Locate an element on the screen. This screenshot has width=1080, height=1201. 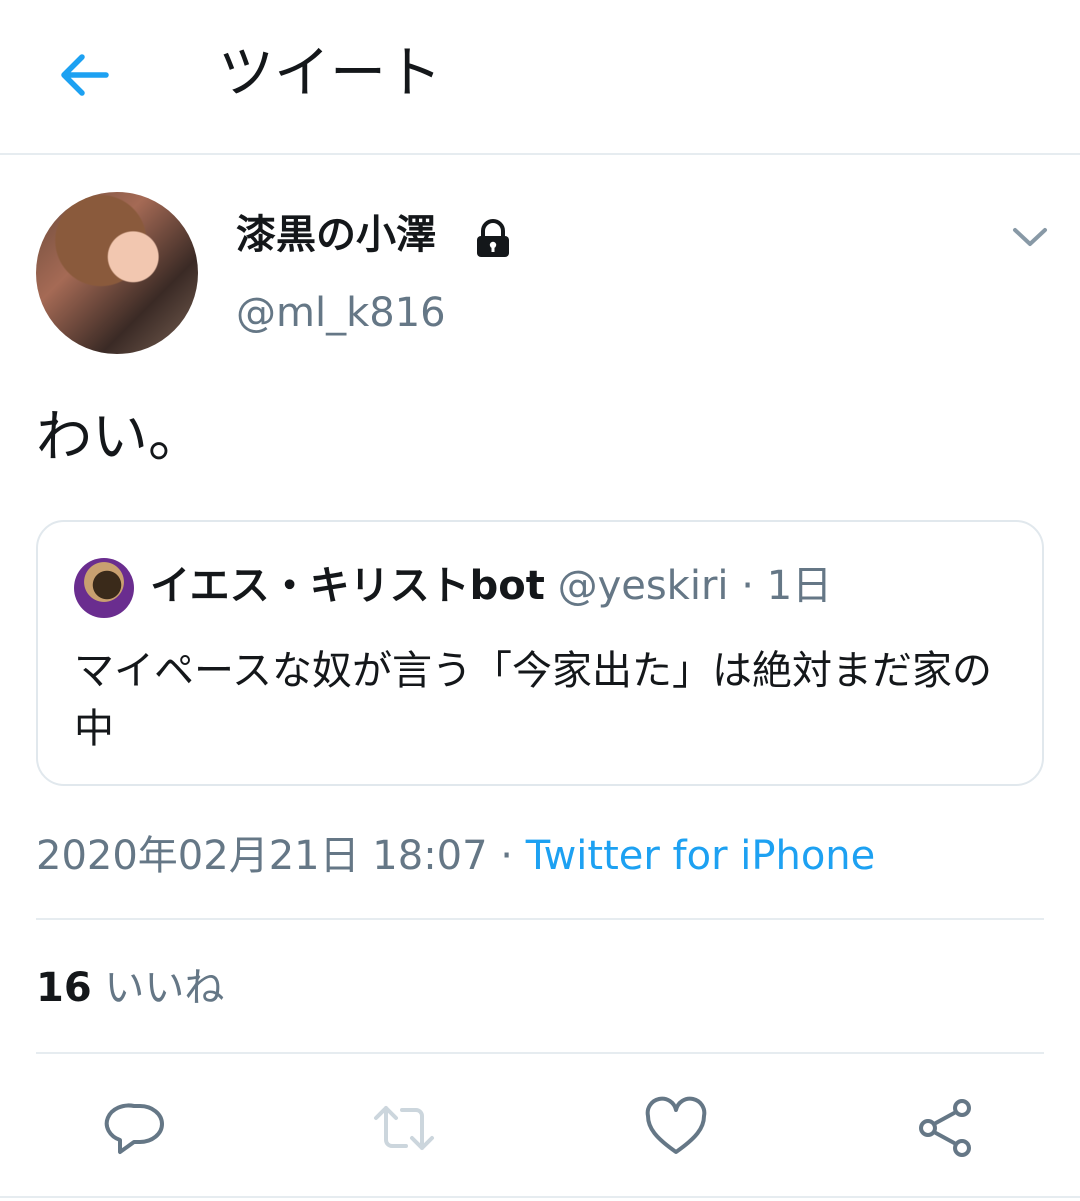
quoted-tweet-header: イエス・キリストbot @yeskiri · 1日 is located at coordinates (491, 586).